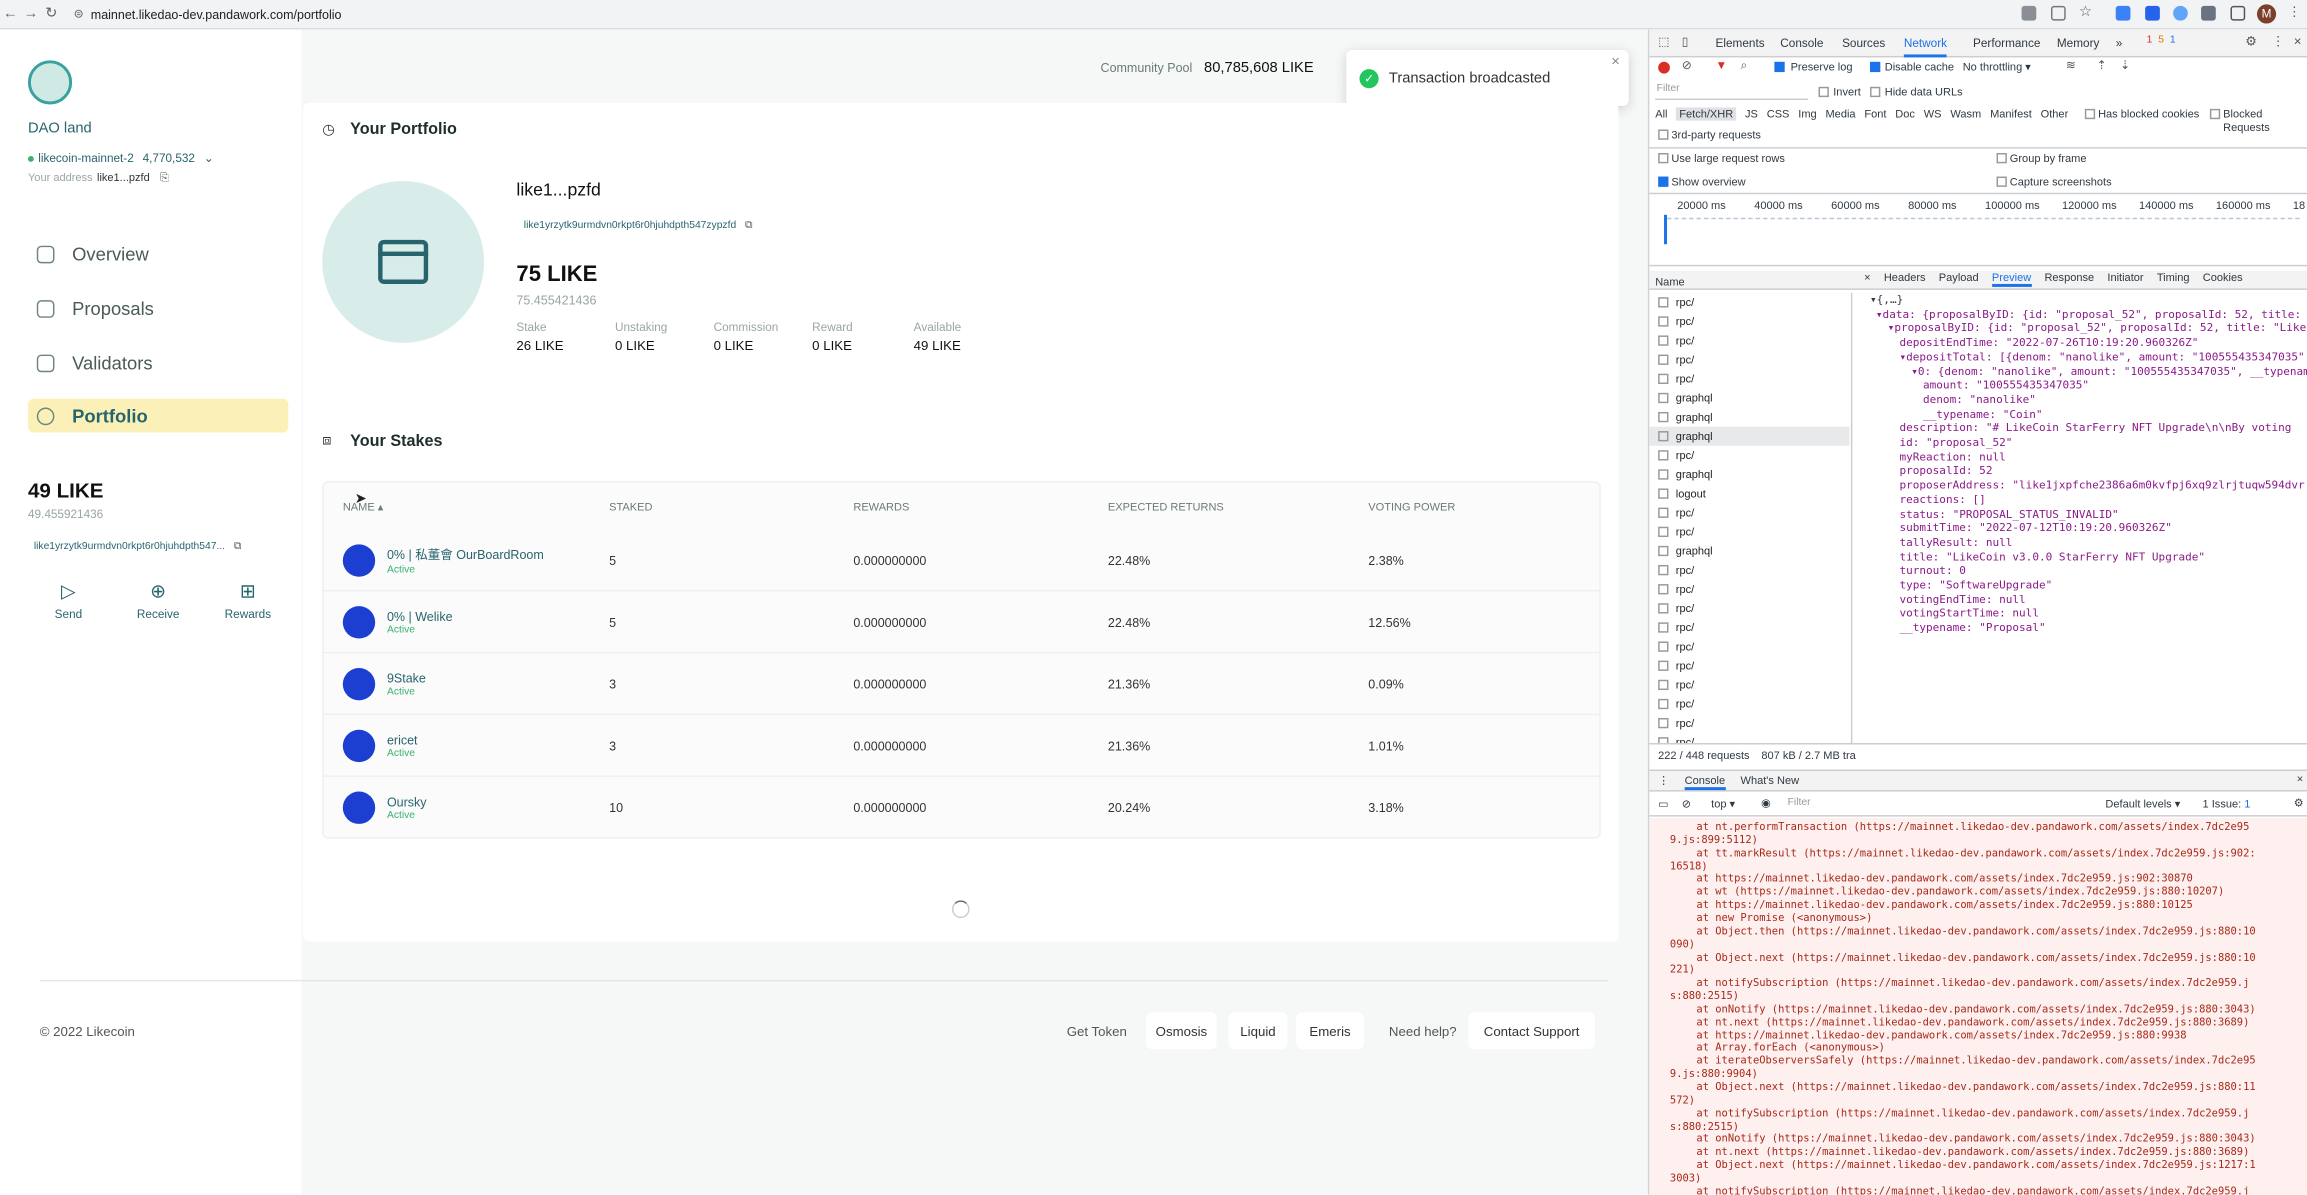  What do you see at coordinates (2180, 13) in the screenshot?
I see `extension-c-icon` at bounding box center [2180, 13].